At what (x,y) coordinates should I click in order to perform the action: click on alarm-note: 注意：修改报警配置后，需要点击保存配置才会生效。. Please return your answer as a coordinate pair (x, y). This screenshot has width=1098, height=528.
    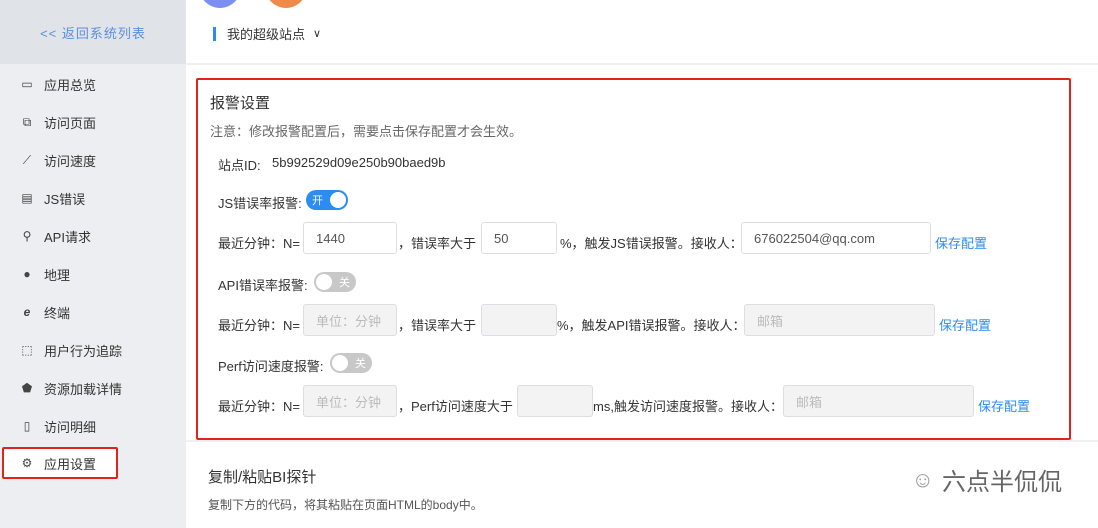
    Looking at the image, I should click on (366, 131).